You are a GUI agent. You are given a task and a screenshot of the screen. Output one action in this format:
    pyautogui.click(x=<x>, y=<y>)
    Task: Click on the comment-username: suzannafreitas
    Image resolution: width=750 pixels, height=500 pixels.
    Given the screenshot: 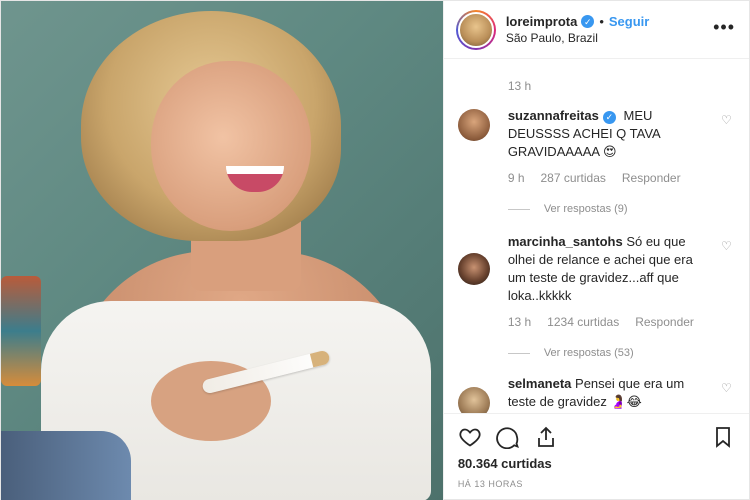 What is the action you would take?
    pyautogui.click(x=553, y=115)
    